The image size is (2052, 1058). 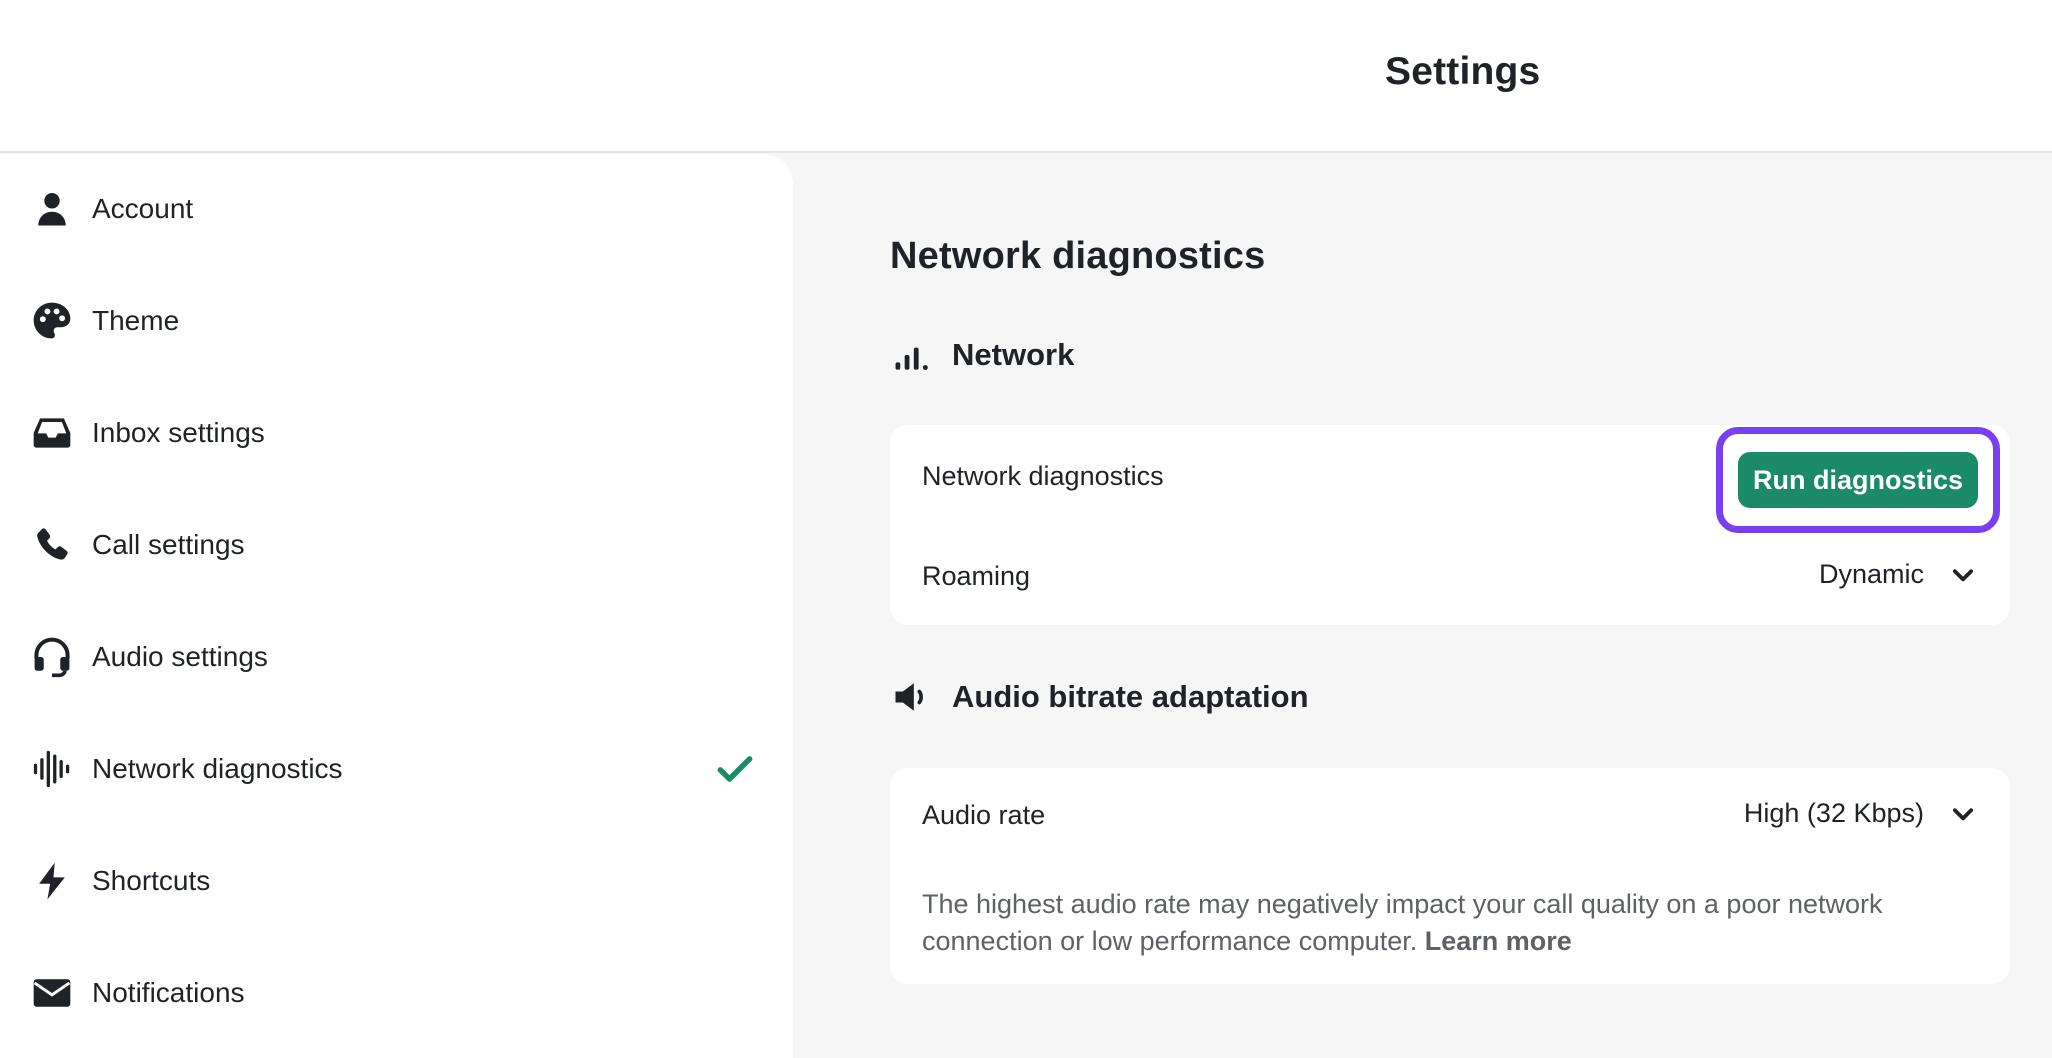 I want to click on envelope-icon, so click(x=52, y=993).